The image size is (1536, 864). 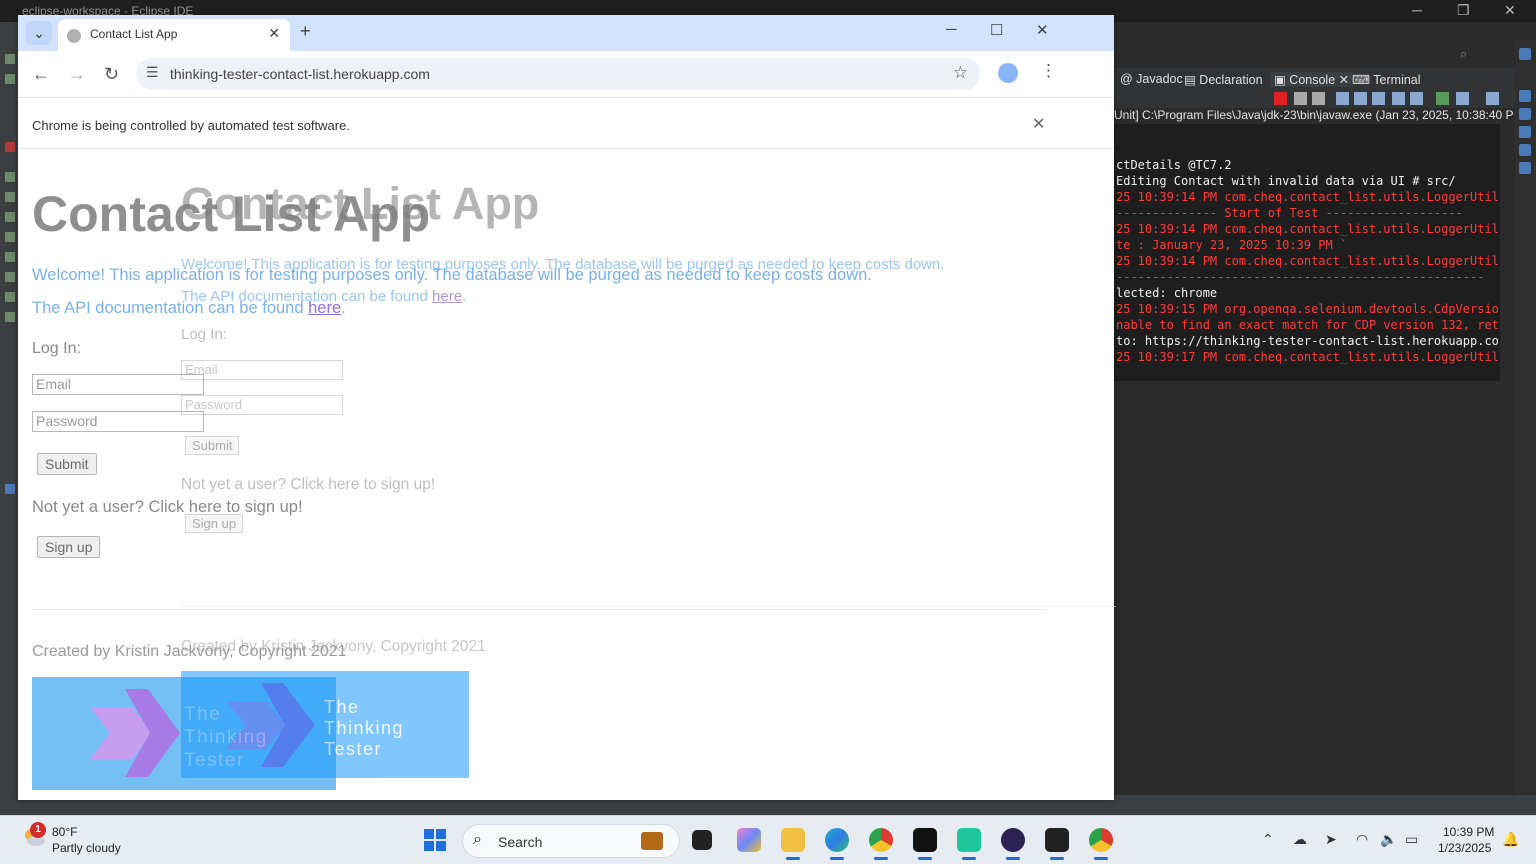 What do you see at coordinates (305, 31) in the screenshot?
I see `new-tab-icon: +` at bounding box center [305, 31].